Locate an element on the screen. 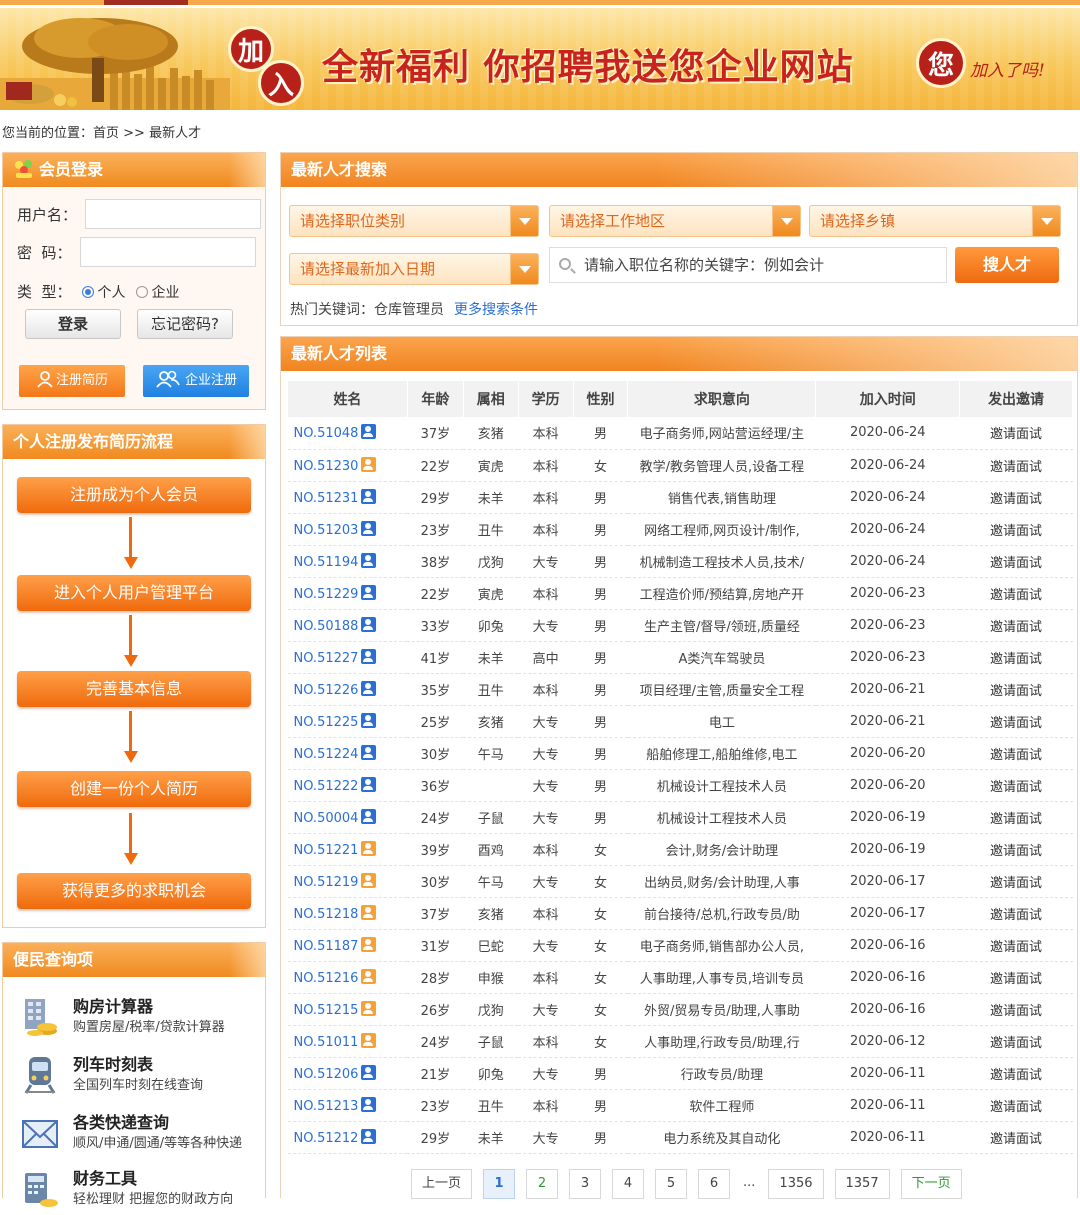 This screenshot has height=1215, width=1080. talent-id-cell: NO.51213 is located at coordinates (347, 1105).